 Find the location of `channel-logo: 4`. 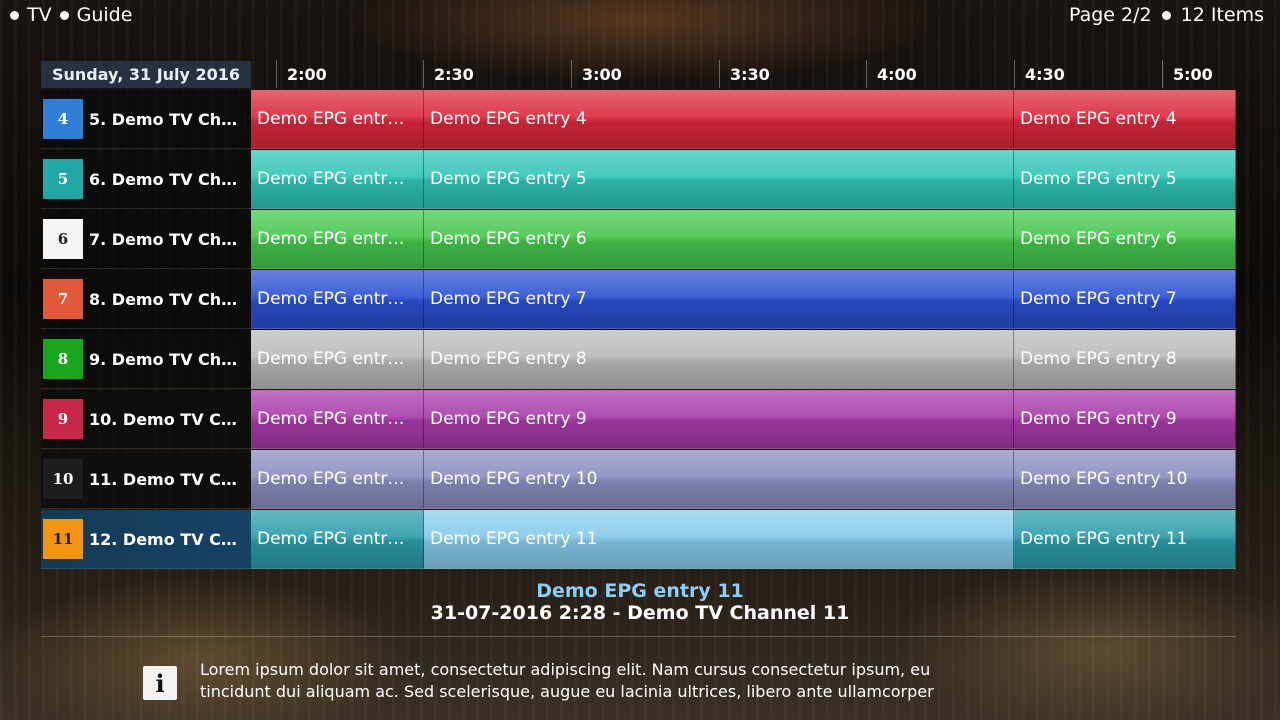

channel-logo: 4 is located at coordinates (63, 119).